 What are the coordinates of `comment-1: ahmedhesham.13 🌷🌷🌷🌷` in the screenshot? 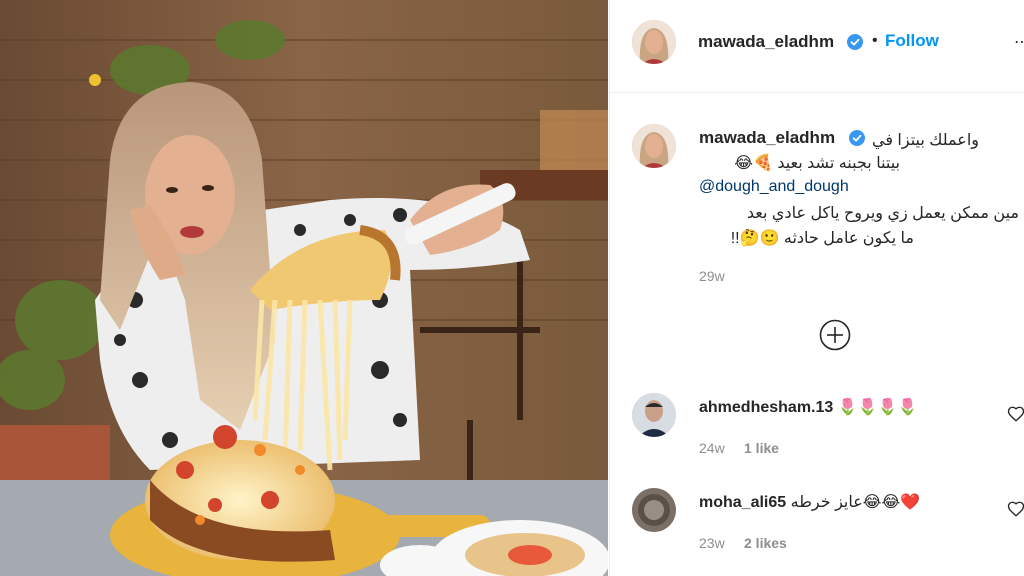 It's located at (808, 407).